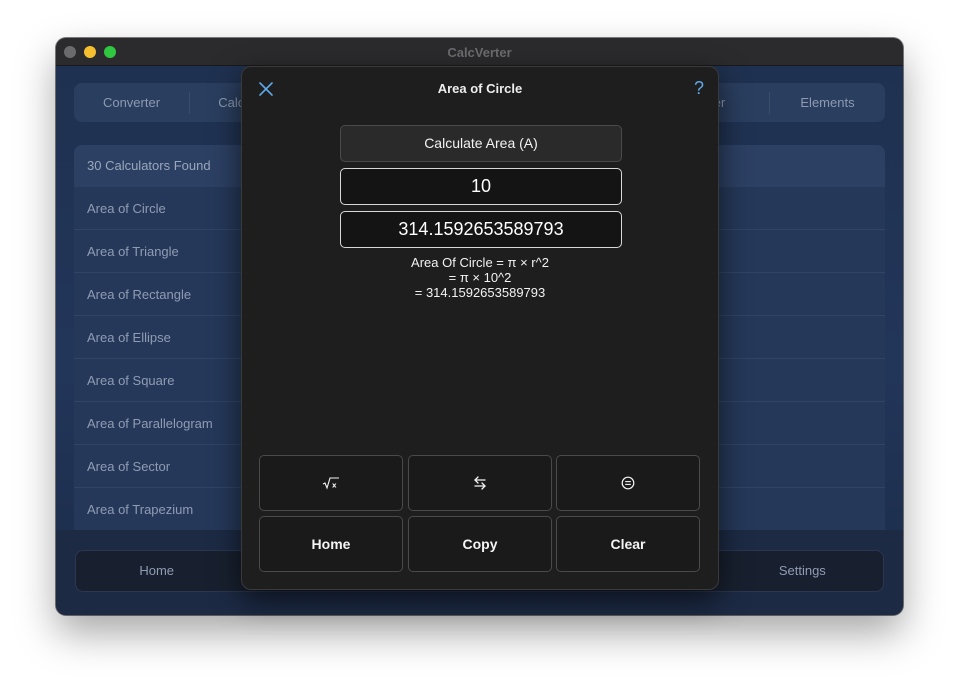  What do you see at coordinates (156, 571) in the screenshot?
I see `tab-home: Home` at bounding box center [156, 571].